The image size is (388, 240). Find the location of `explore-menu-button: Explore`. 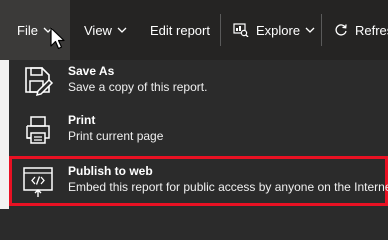

explore-menu-button: Explore is located at coordinates (274, 30).